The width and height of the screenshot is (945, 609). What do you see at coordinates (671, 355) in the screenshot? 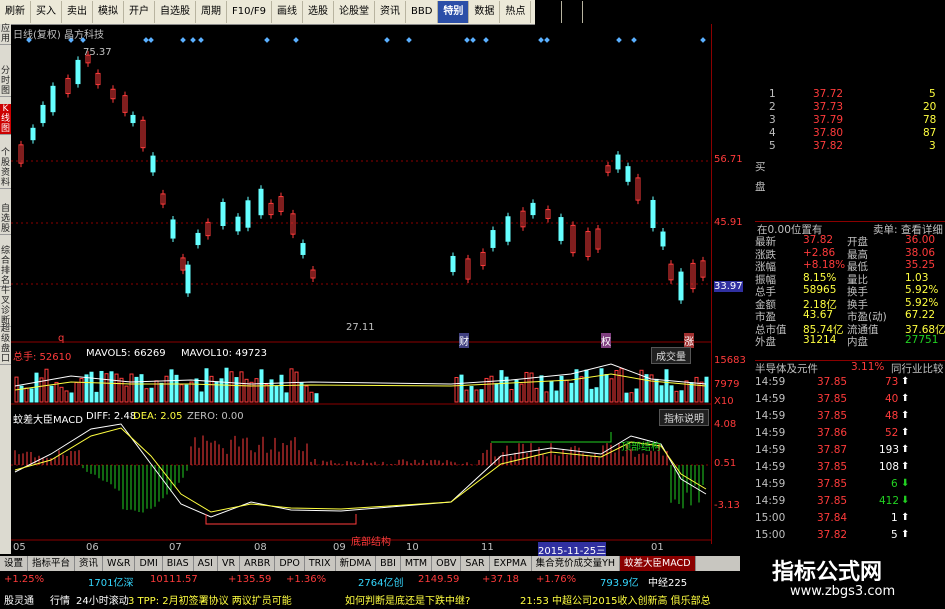
I see `volume-selector: 成交量` at bounding box center [671, 355].